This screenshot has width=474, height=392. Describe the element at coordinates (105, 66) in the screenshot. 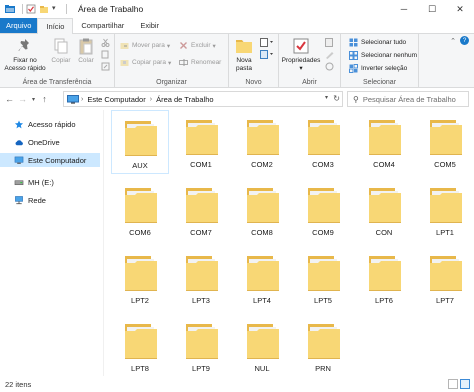

I see `paste-shortcut-icon` at that location.